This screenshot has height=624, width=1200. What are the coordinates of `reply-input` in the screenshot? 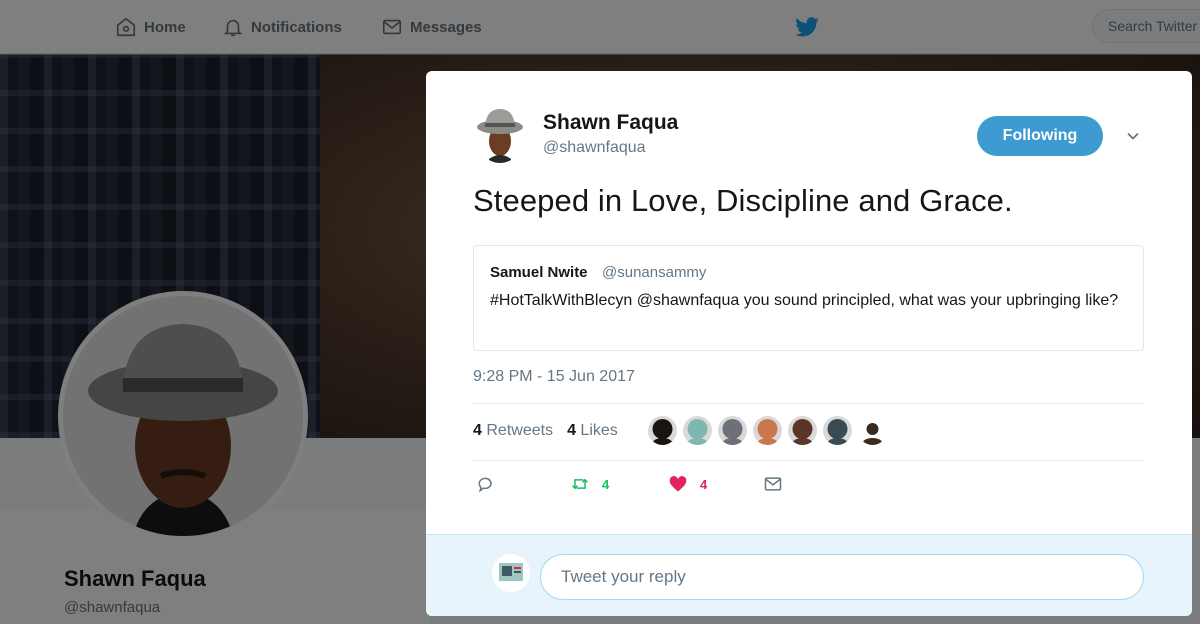 It's located at (842, 577).